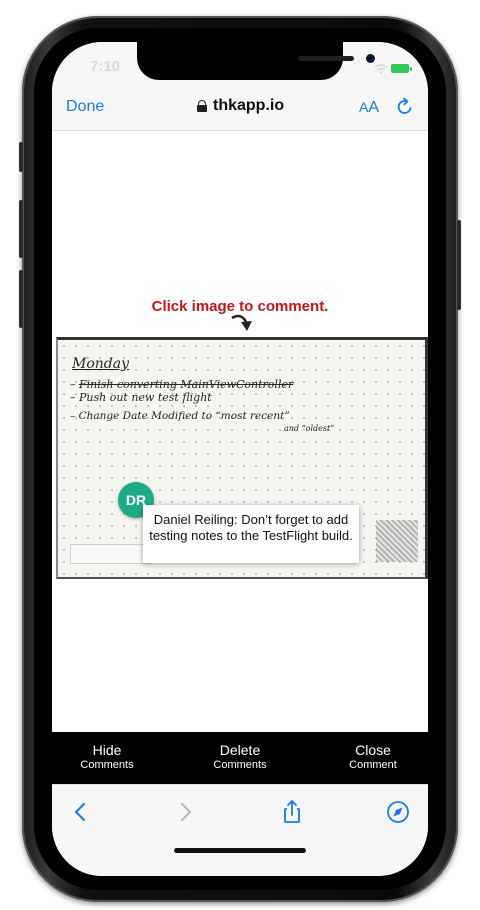  What do you see at coordinates (21, 157) in the screenshot?
I see `mute-switch` at bounding box center [21, 157].